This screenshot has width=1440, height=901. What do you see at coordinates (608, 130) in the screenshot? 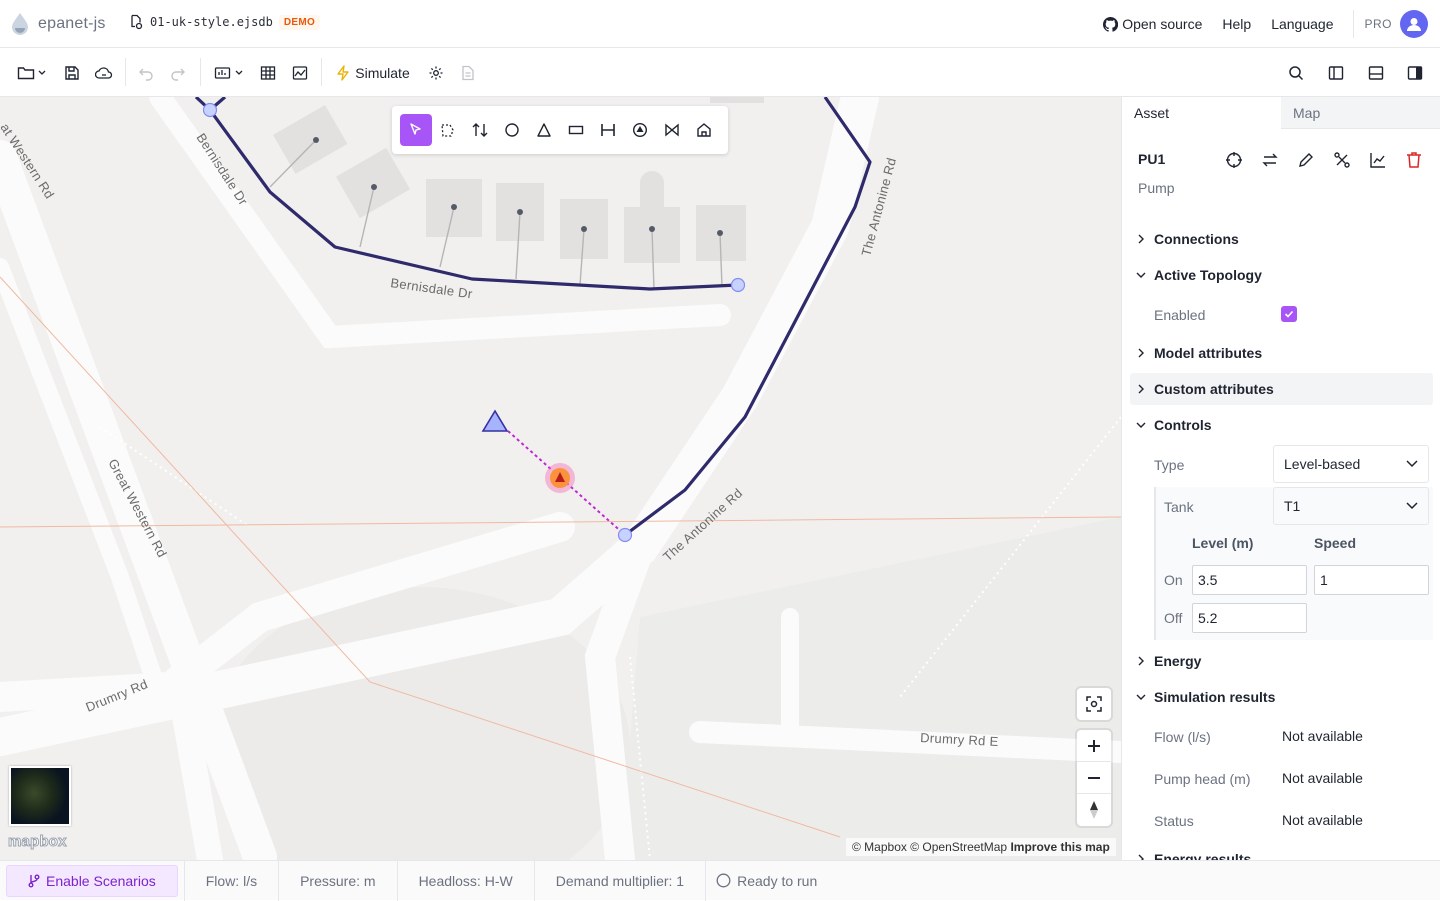
I see `pipe-tool-button` at bounding box center [608, 130].